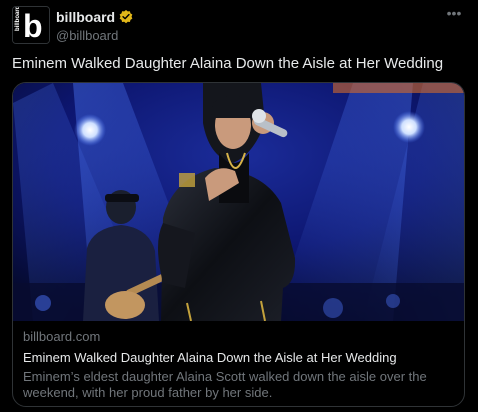 Image resolution: width=478 pixels, height=412 pixels. What do you see at coordinates (95, 35) in the screenshot?
I see `handle: @billboard` at bounding box center [95, 35].